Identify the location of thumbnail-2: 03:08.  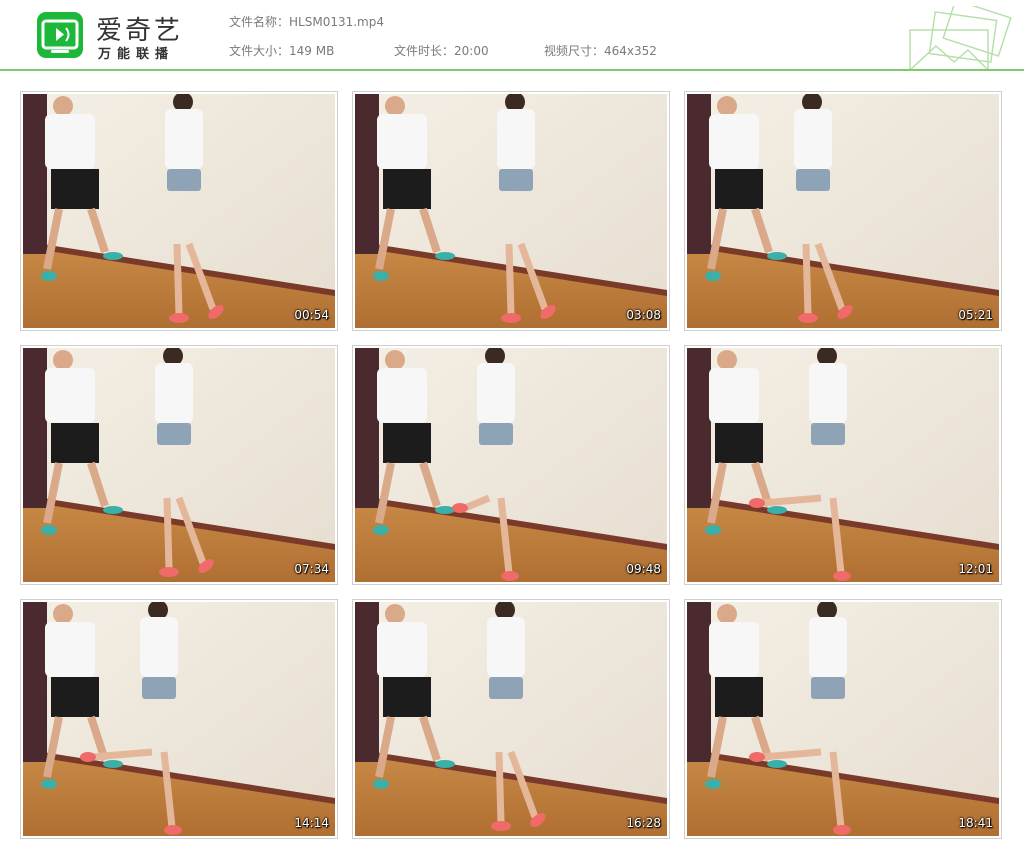
(511, 211).